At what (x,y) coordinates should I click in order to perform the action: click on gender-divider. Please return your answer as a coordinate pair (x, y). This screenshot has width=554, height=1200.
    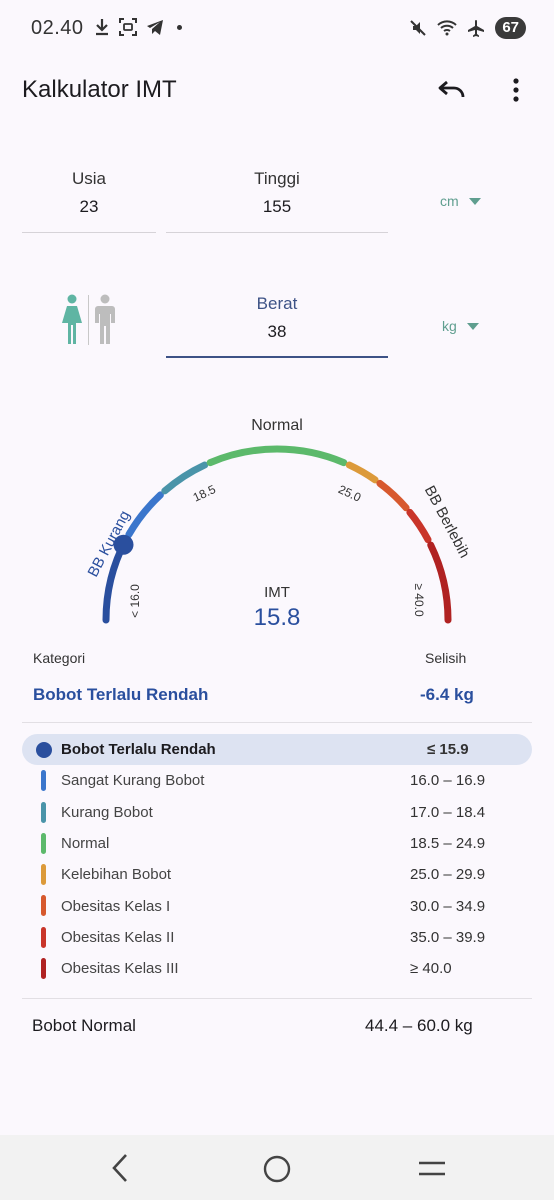
    Looking at the image, I should click on (88, 320).